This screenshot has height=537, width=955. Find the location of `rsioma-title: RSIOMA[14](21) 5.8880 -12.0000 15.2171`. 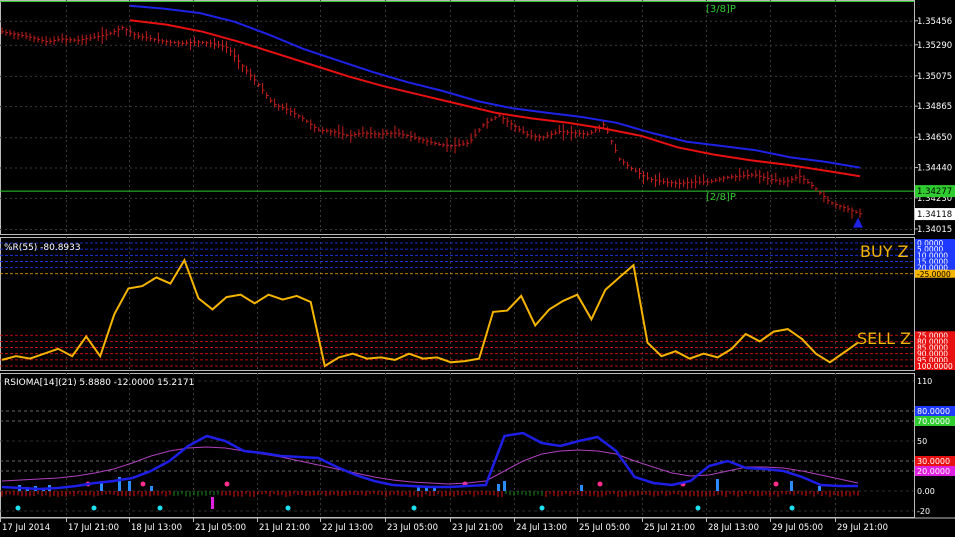

rsioma-title: RSIOMA[14](21) 5.8880 -12.0000 15.2171 is located at coordinates (99, 383).